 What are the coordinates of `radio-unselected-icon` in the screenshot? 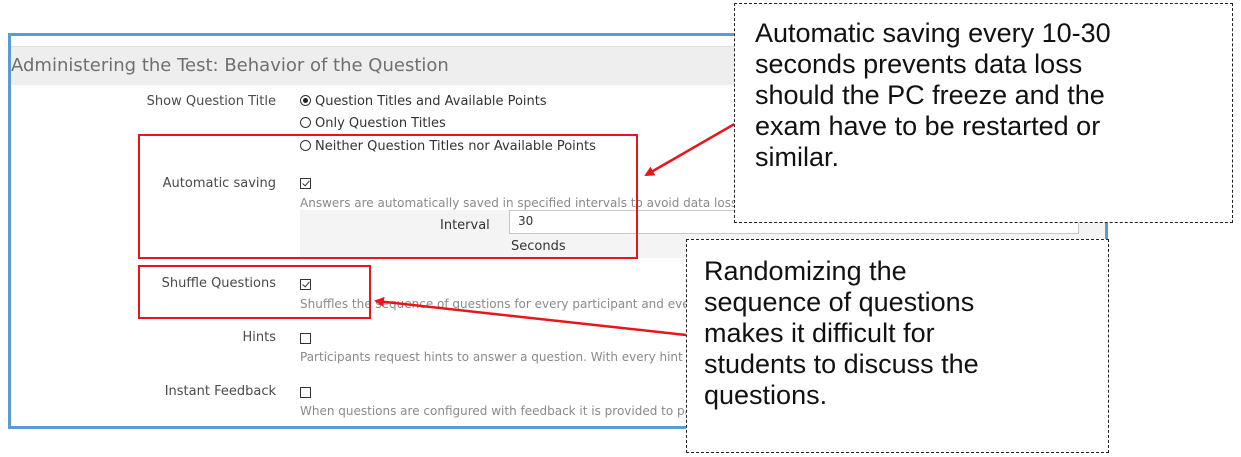 It's located at (305, 122).